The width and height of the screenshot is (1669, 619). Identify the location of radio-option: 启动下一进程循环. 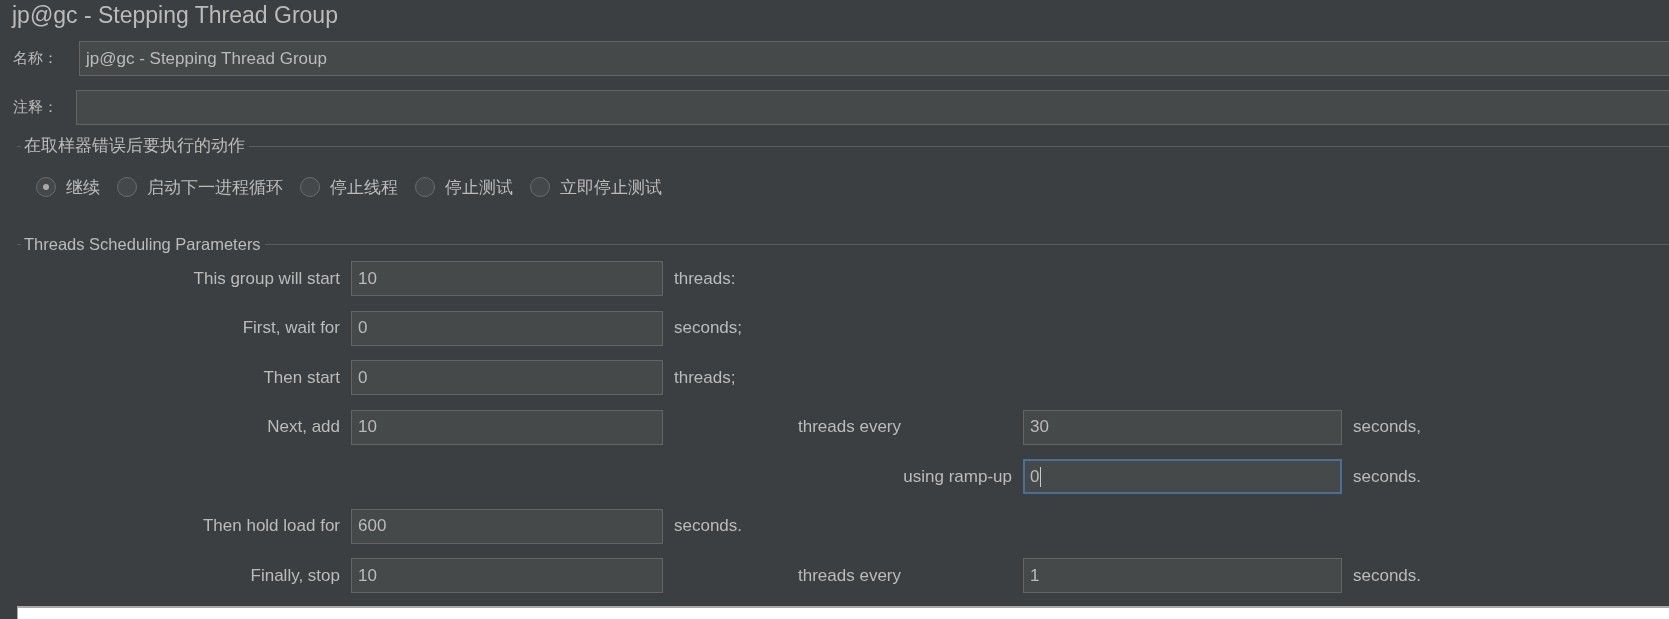
(200, 187).